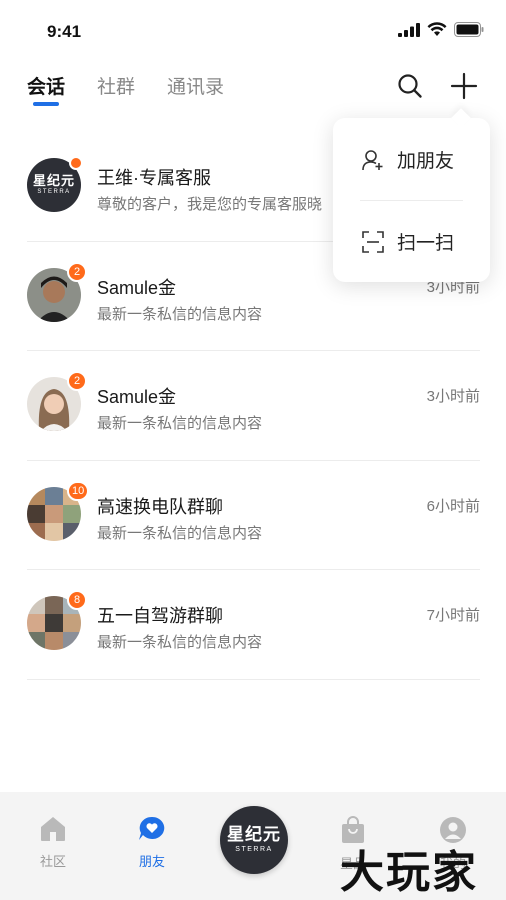 Image resolution: width=506 pixels, height=900 pixels. What do you see at coordinates (53, 843) in the screenshot?
I see `tab-community: 社区` at bounding box center [53, 843].